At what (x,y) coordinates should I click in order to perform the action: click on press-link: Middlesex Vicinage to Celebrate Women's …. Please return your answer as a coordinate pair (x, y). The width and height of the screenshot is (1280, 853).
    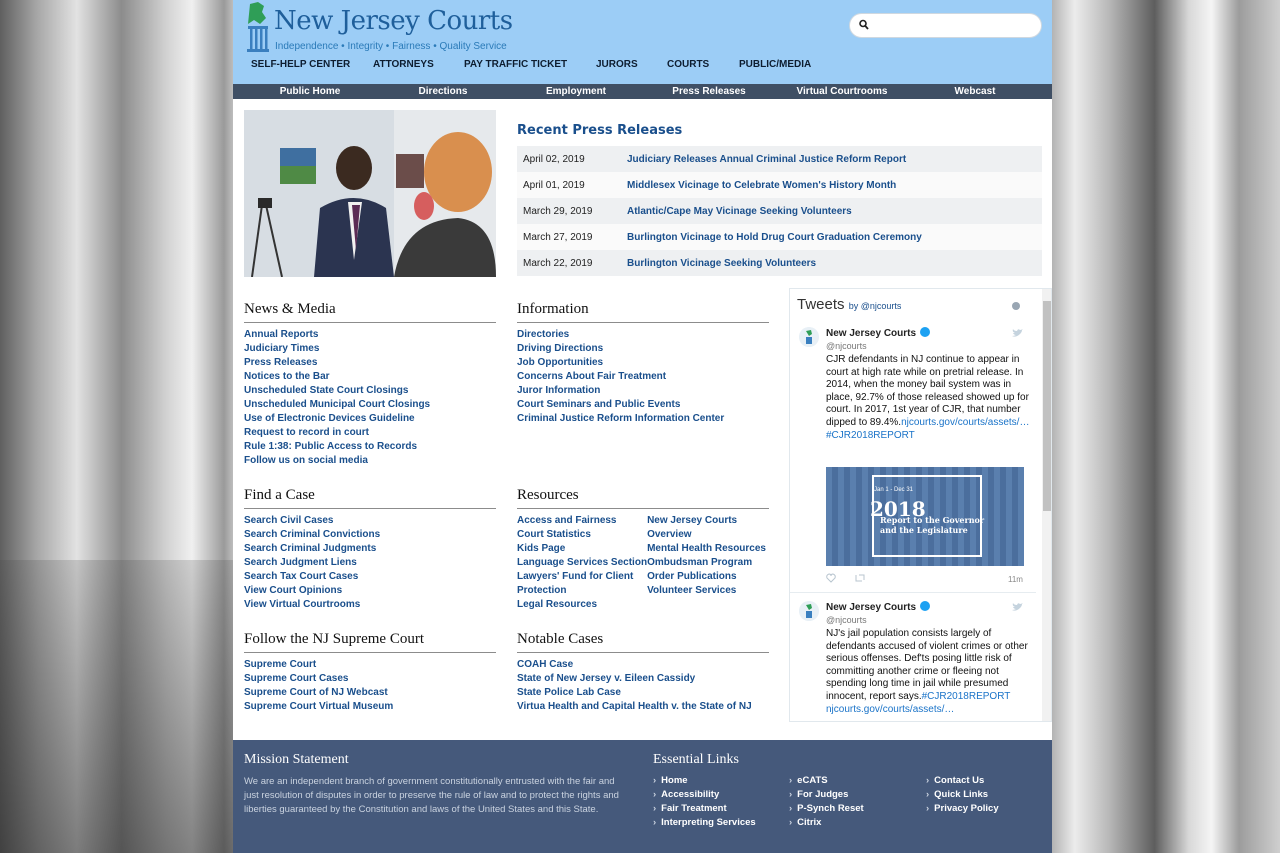
    Looking at the image, I should click on (761, 185).